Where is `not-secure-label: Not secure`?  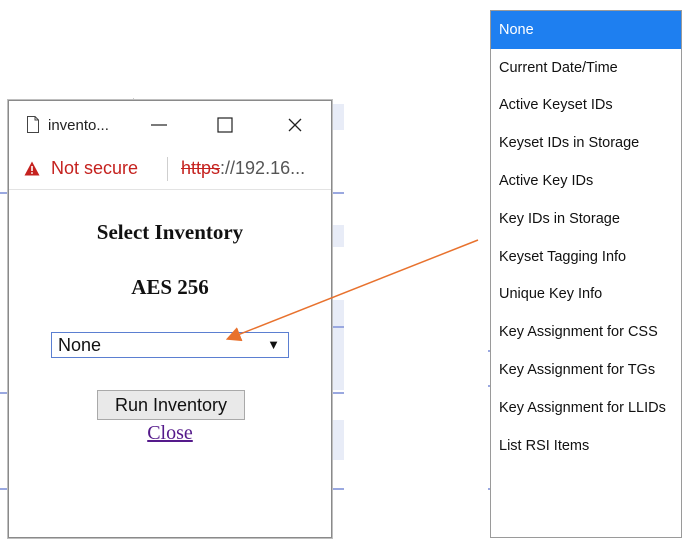 not-secure-label: Not secure is located at coordinates (94, 168).